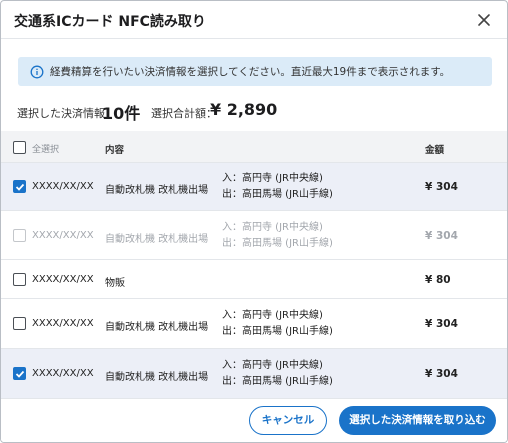 The width and height of the screenshot is (508, 443). I want to click on close-icon, so click(484, 20).